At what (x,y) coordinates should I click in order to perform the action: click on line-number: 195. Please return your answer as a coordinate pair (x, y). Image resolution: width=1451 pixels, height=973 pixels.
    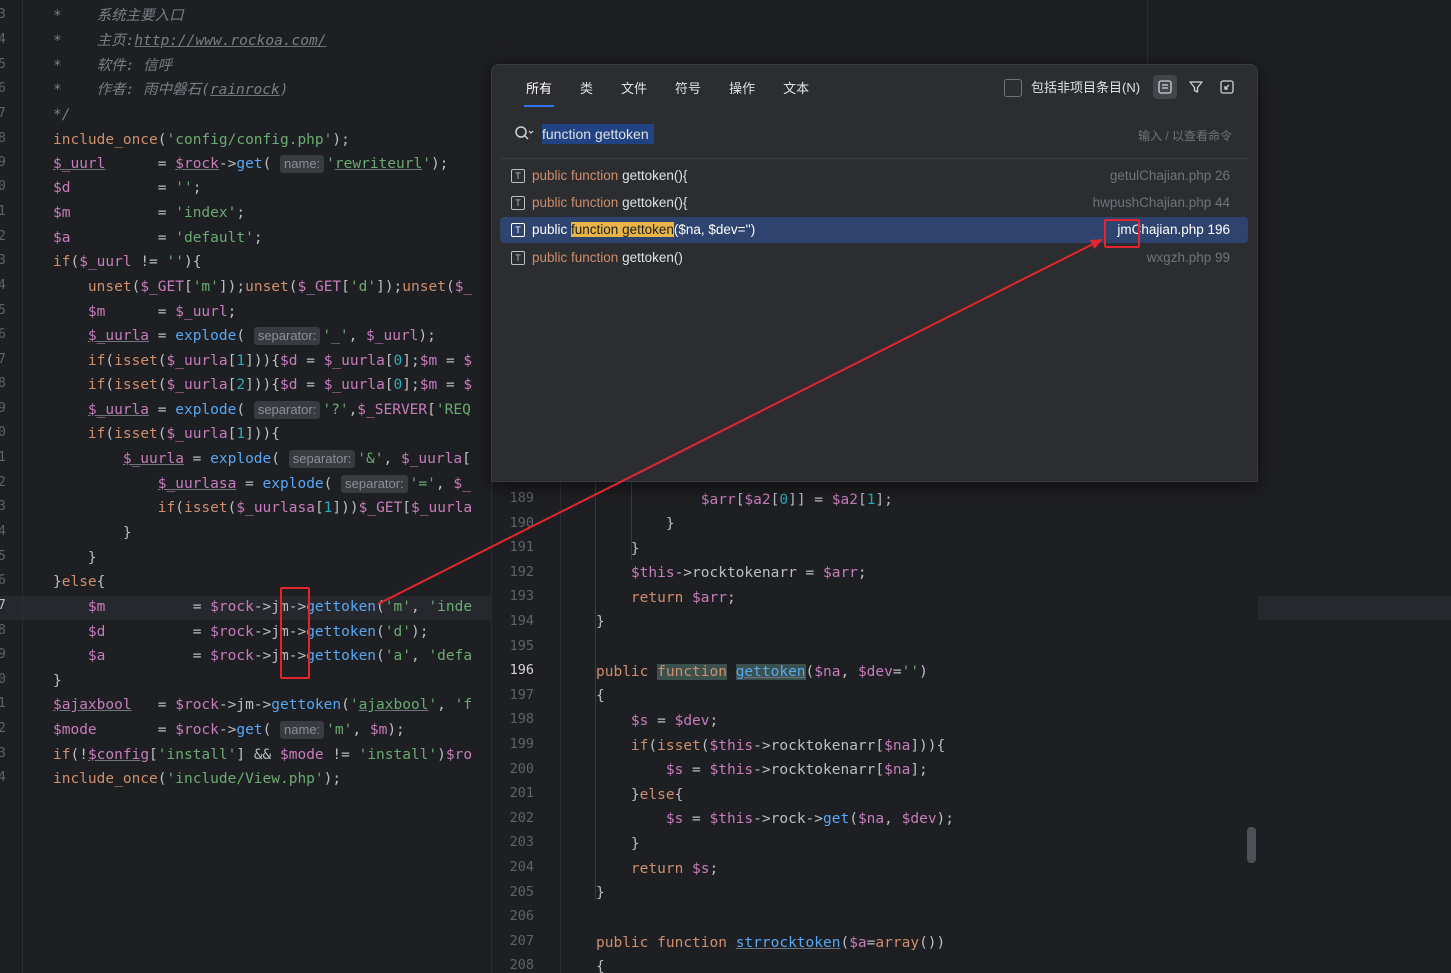
    Looking at the image, I should click on (521, 645).